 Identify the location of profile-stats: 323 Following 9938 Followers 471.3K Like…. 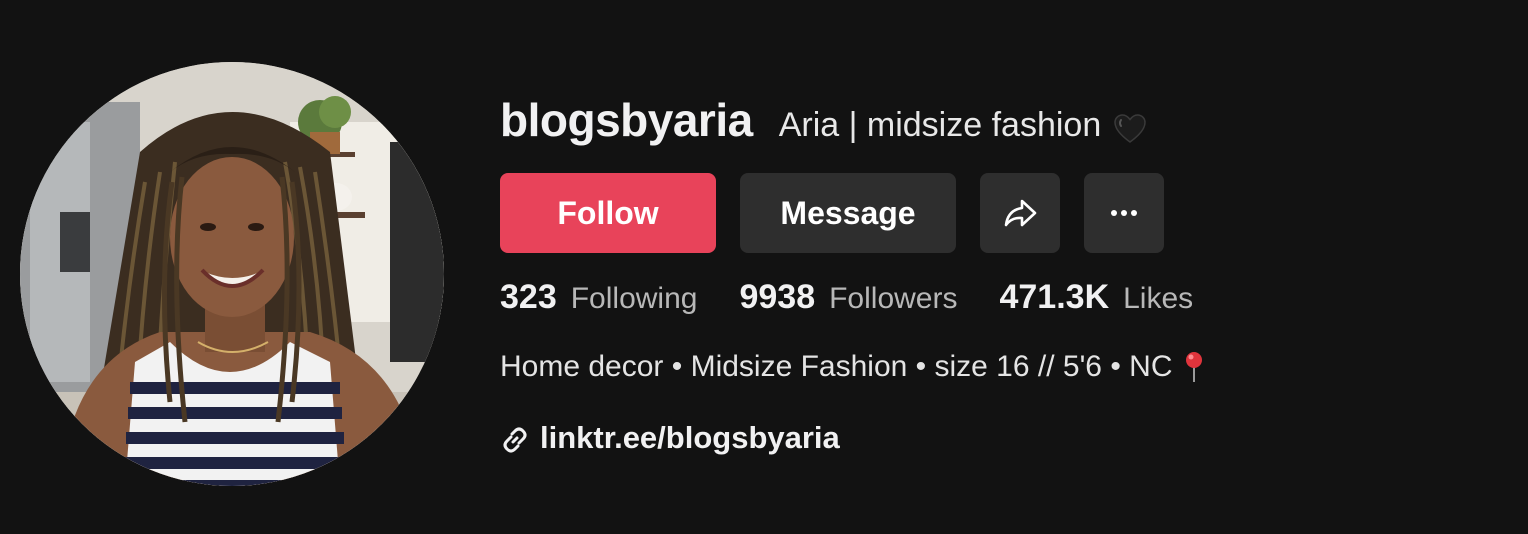
(867, 297).